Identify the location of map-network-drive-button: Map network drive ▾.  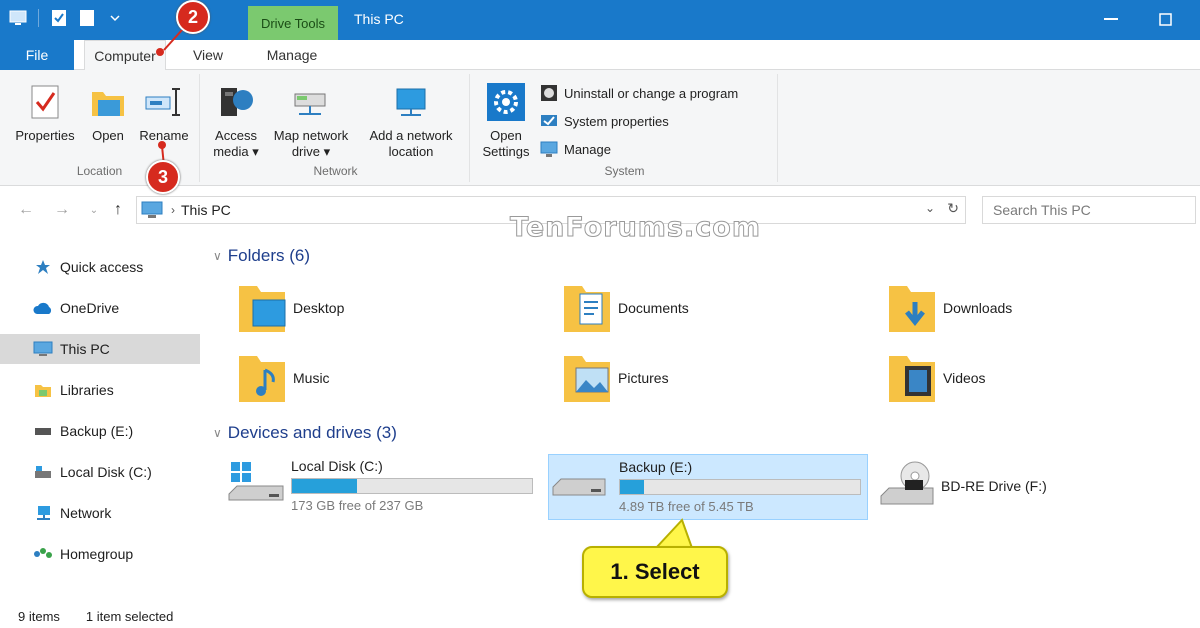
(311, 117).